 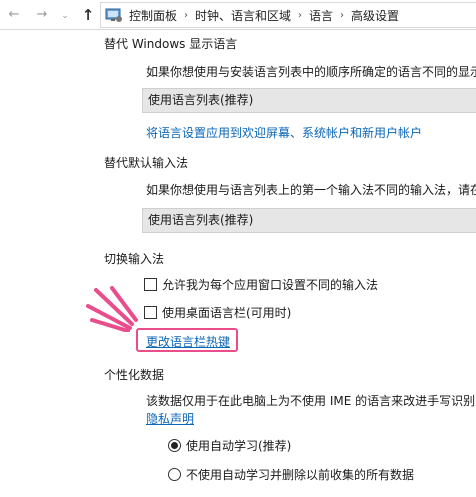 I want to click on no-auto-learning-label: 不使用自动学习并删除以前收集的所有数据, so click(x=300, y=475).